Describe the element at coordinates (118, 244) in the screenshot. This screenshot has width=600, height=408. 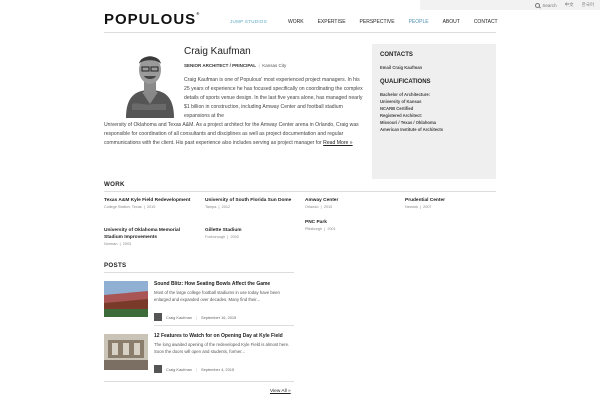
I see `project-meta: Norman | 2003` at that location.